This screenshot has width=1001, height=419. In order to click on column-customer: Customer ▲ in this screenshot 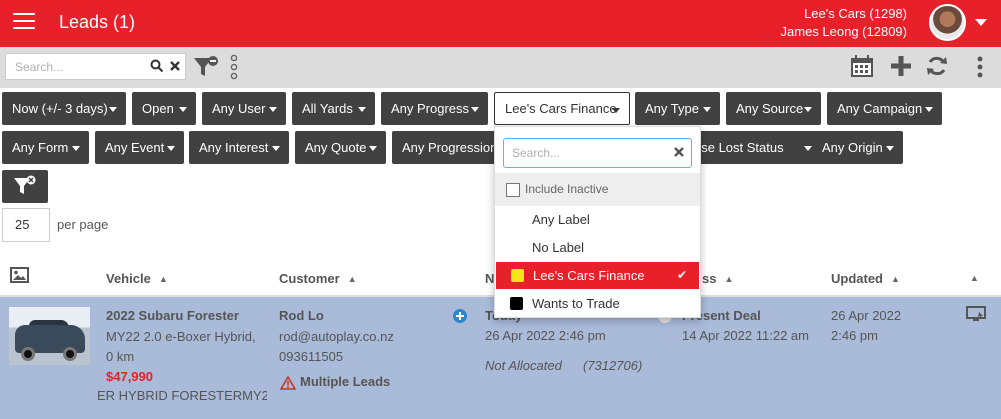, I will do `click(318, 278)`.